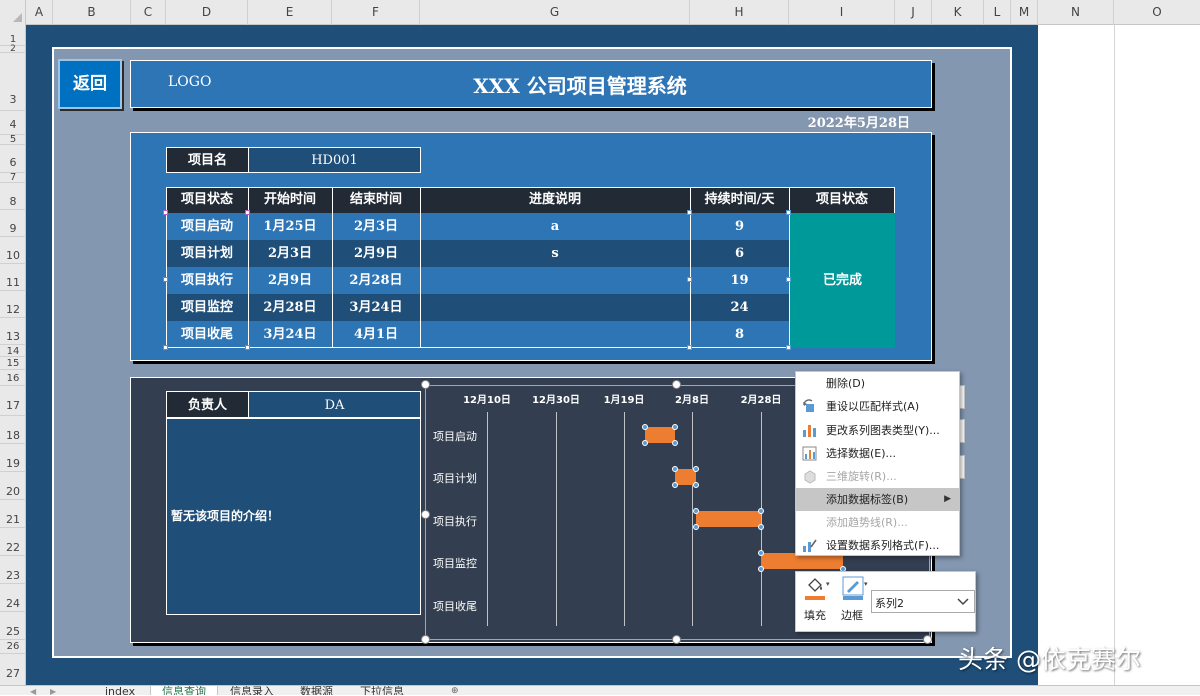 This screenshot has height=696, width=1200. What do you see at coordinates (13, 351) in the screenshot?
I see `row-header: 14` at bounding box center [13, 351].